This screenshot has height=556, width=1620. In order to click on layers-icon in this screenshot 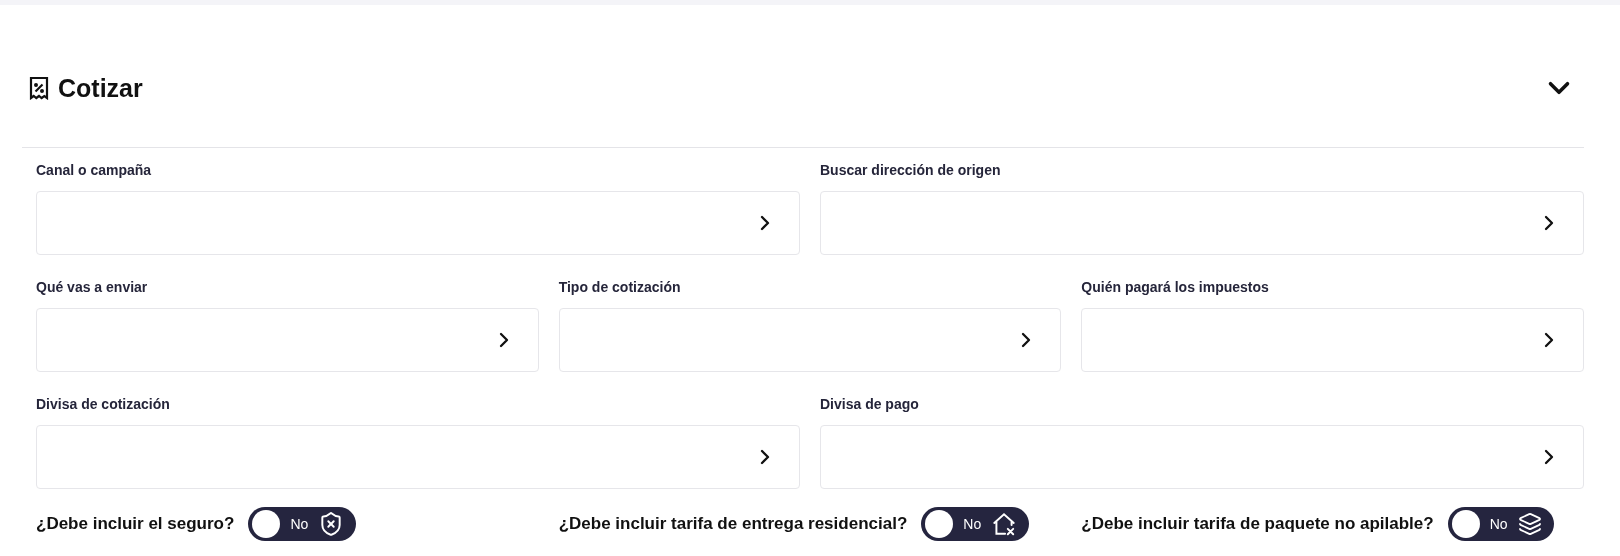, I will do `click(1529, 524)`.